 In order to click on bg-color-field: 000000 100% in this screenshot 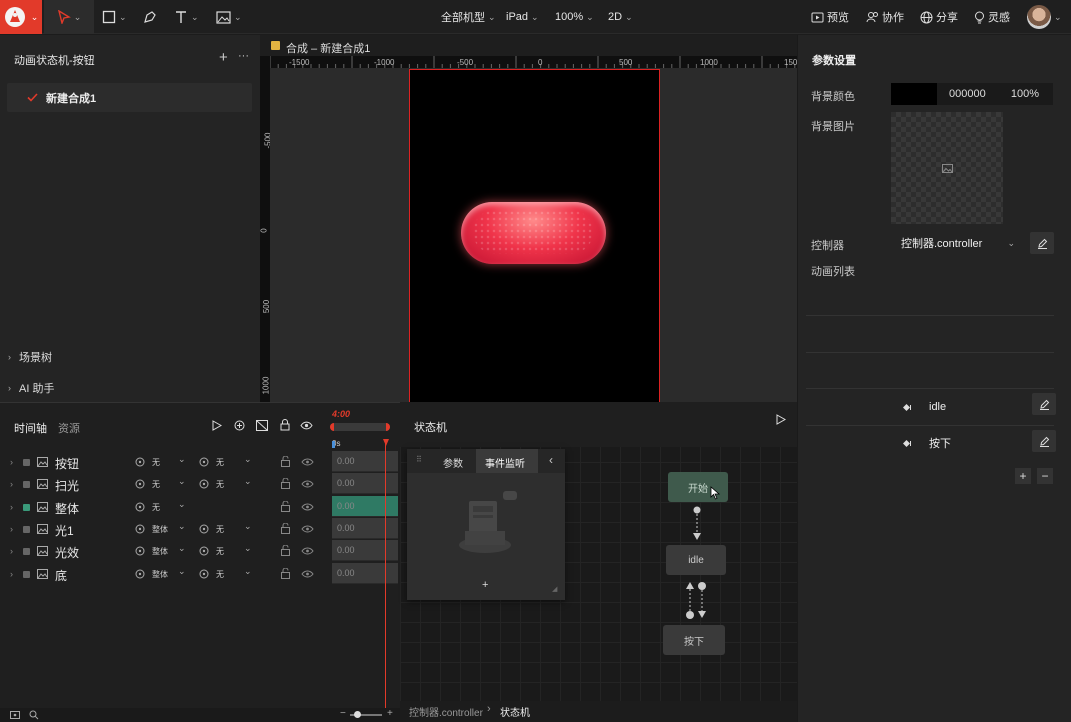, I will do `click(972, 94)`.